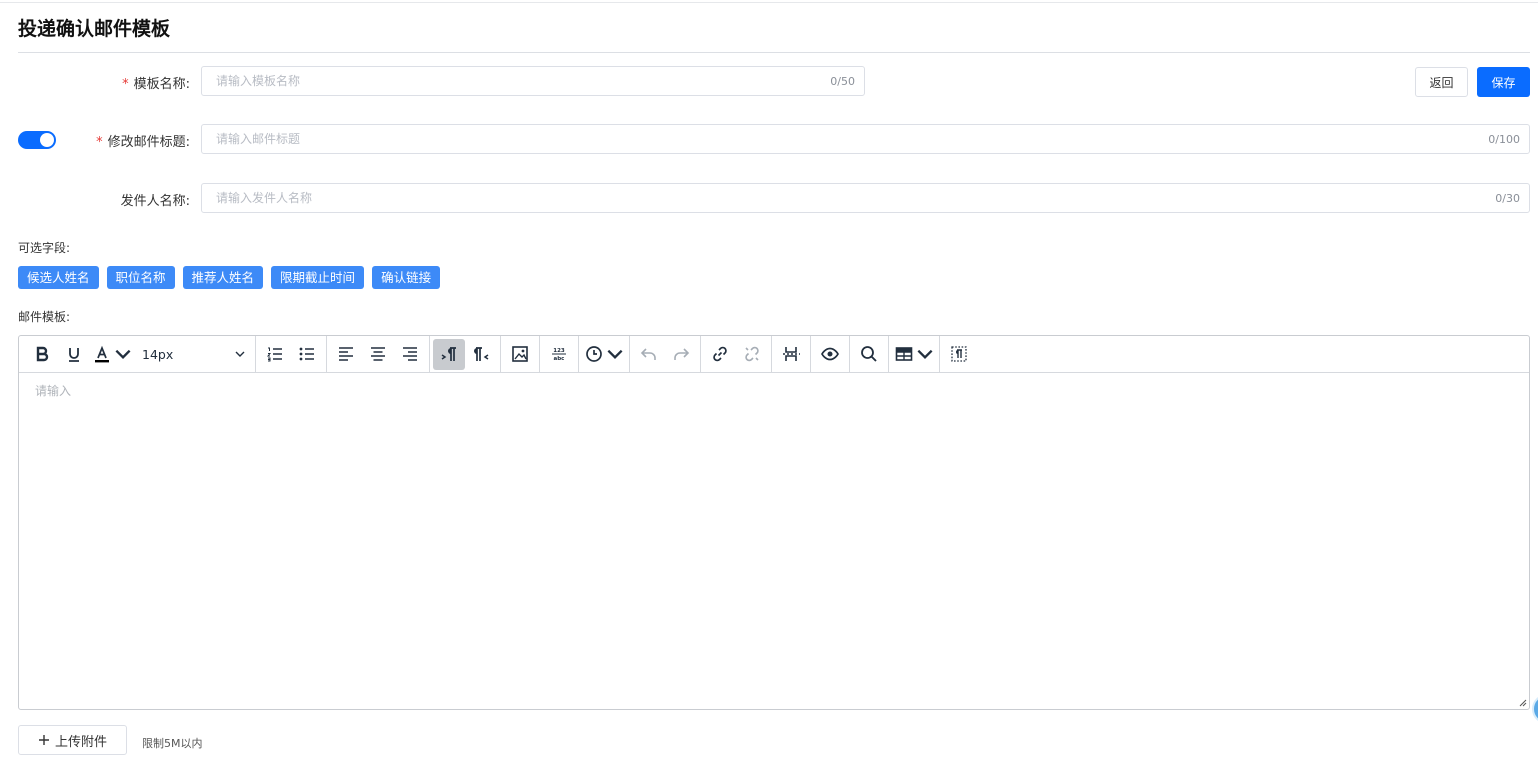 This screenshot has width=1538, height=763. What do you see at coordinates (1503, 82) in the screenshot?
I see `save-button: 保存` at bounding box center [1503, 82].